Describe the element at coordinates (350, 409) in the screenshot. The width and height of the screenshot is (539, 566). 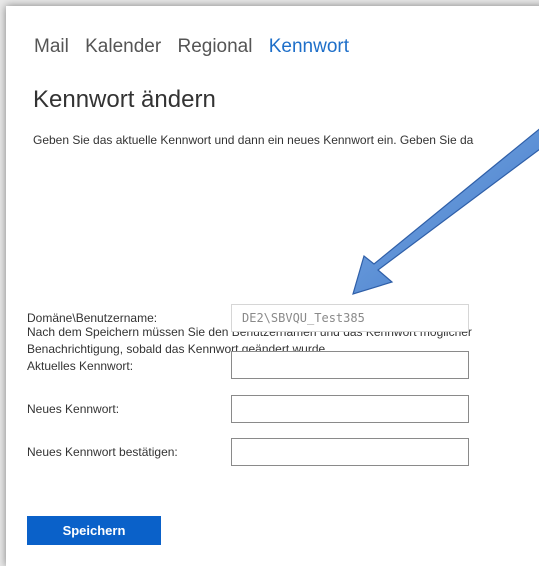
I see `new-password-input` at that location.